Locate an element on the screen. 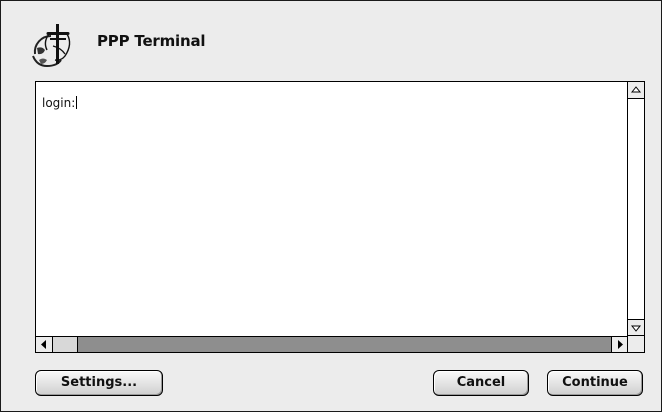  text-cursor is located at coordinates (77, 102).